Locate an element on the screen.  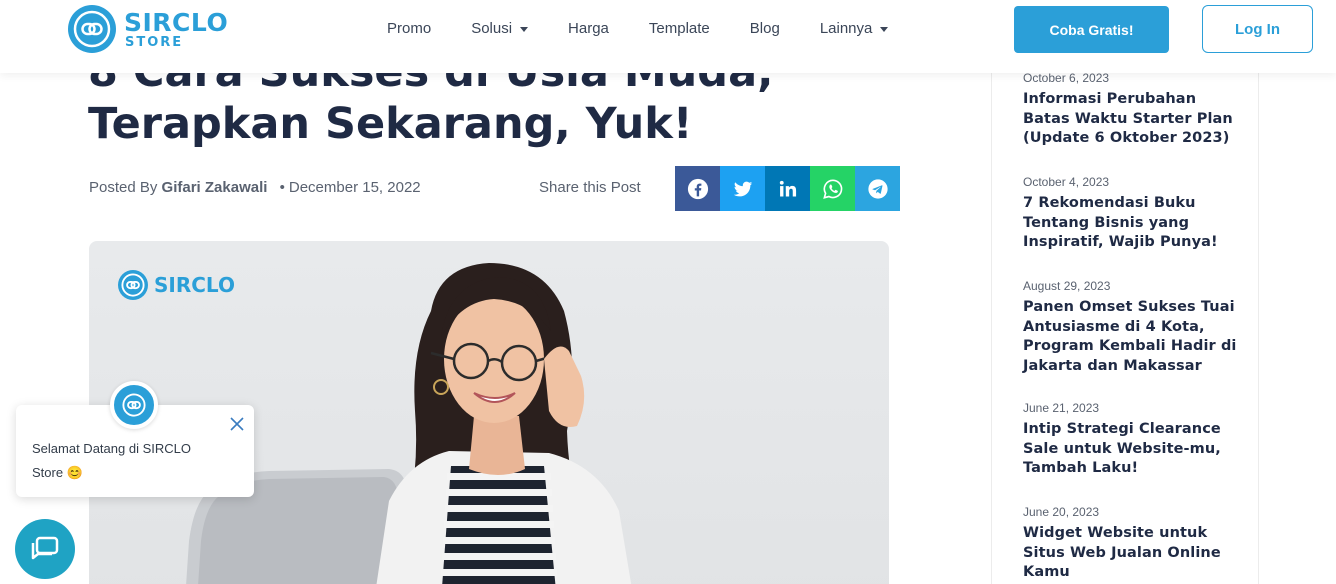
nav-item-blog: Blog is located at coordinates (765, 28).